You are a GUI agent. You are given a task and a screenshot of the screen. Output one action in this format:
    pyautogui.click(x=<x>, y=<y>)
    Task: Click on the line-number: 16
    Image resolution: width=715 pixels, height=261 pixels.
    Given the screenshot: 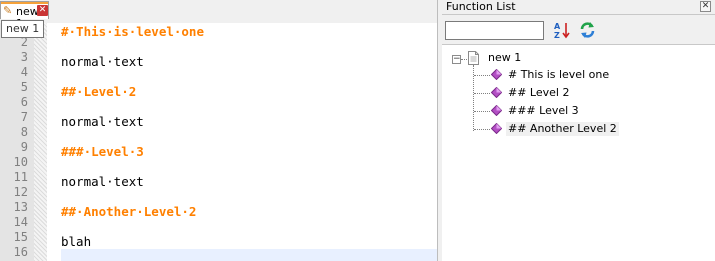 What is the action you would take?
    pyautogui.click(x=20, y=252)
    